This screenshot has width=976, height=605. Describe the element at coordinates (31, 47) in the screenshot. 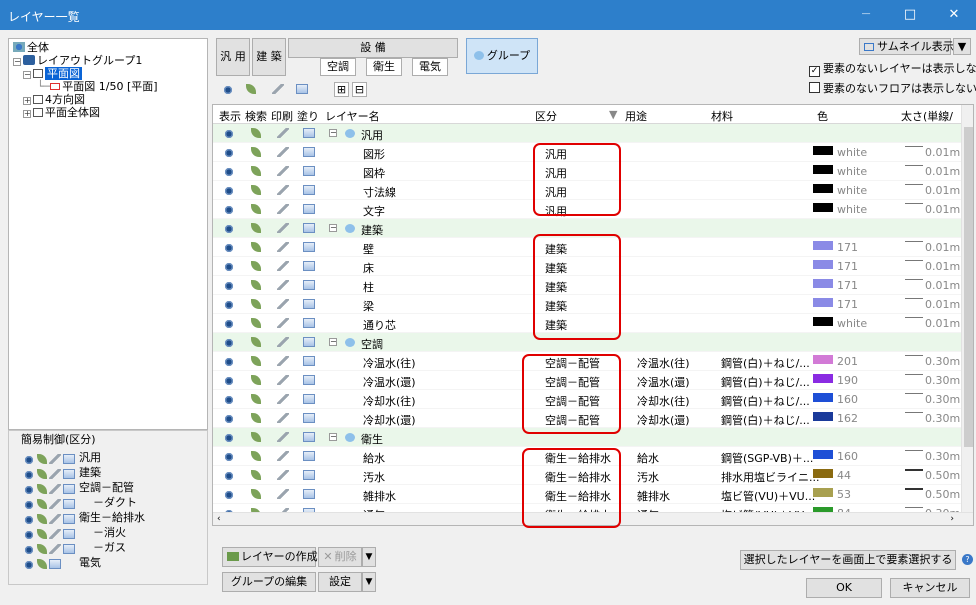

I see `tree-root: 全体` at that location.